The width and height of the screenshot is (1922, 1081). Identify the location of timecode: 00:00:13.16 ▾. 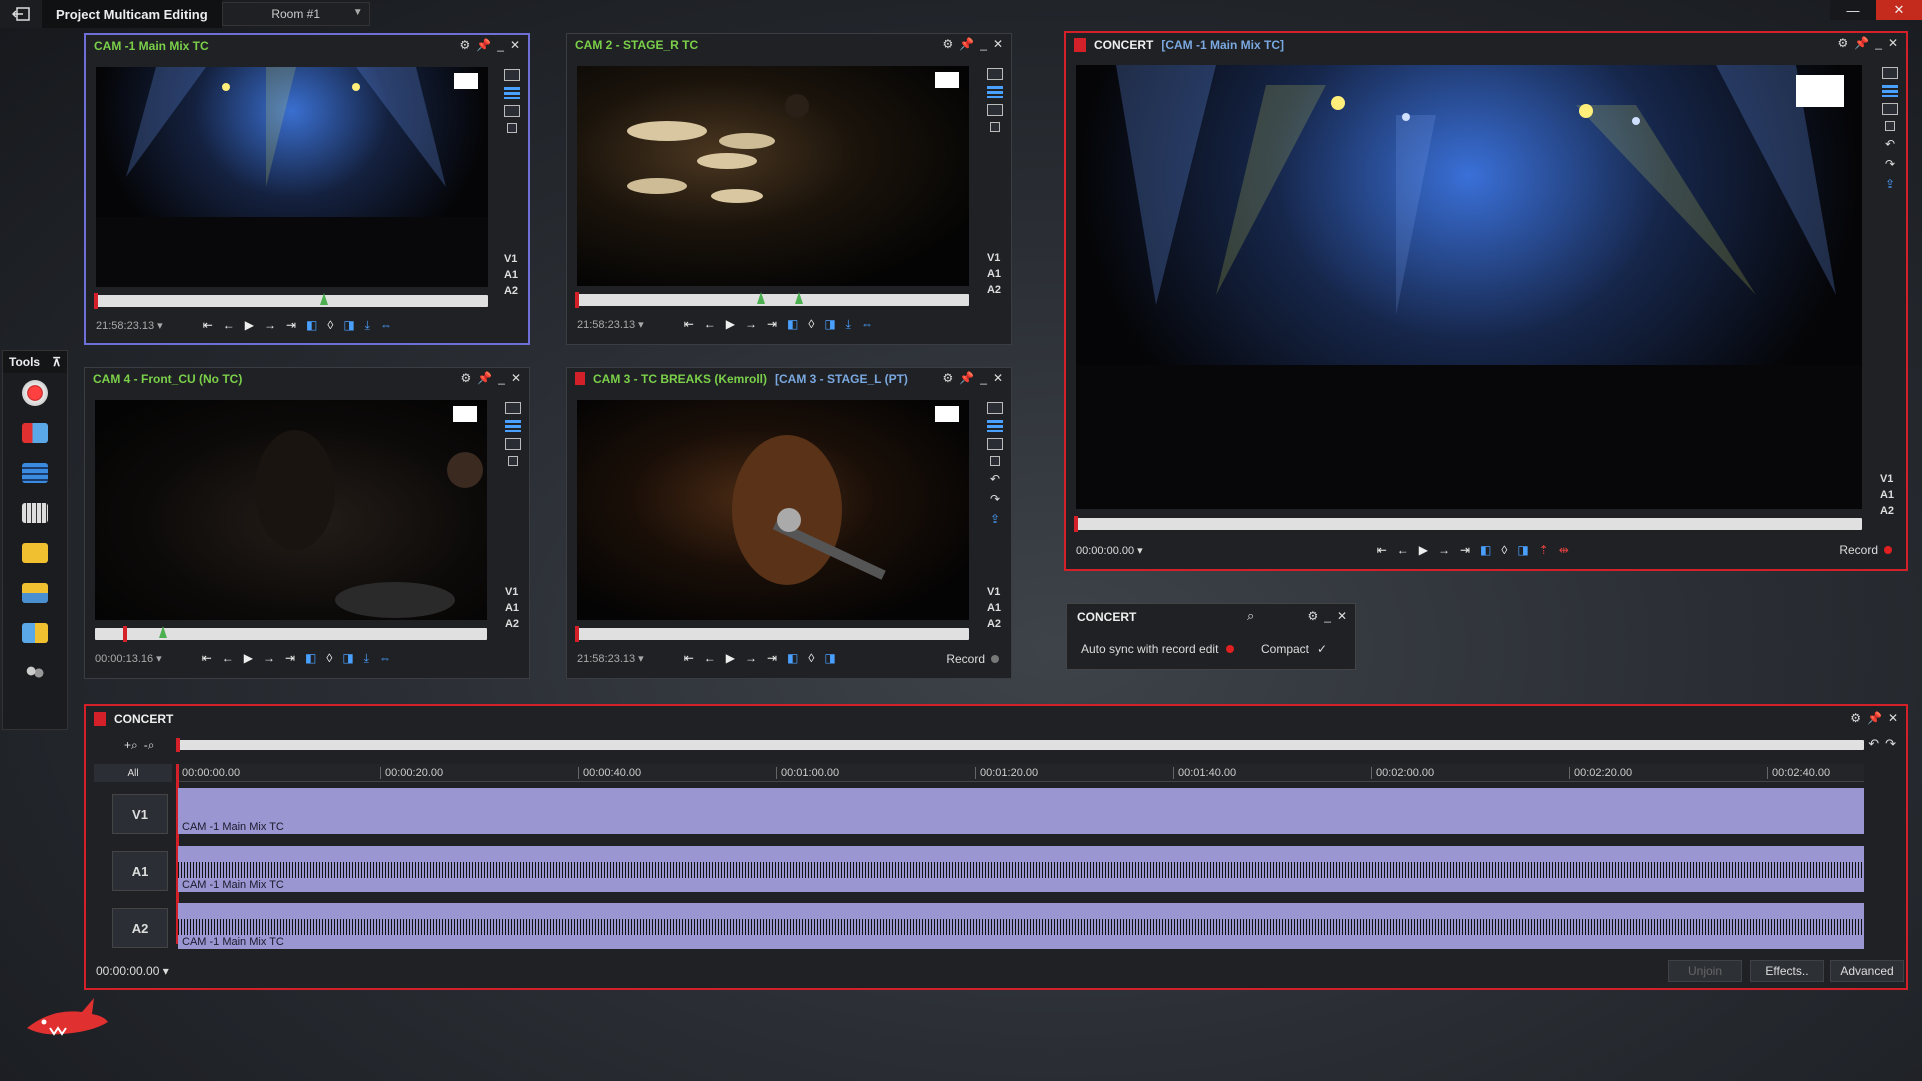
(128, 658).